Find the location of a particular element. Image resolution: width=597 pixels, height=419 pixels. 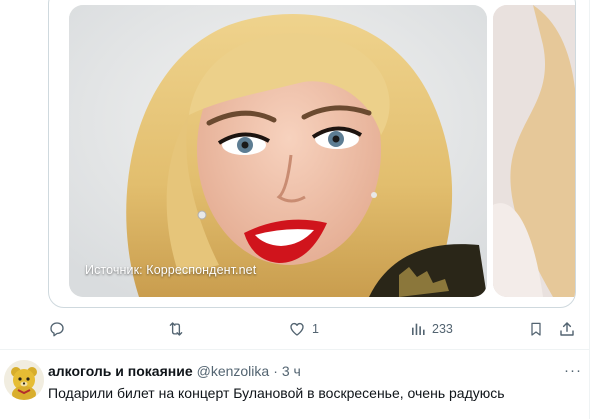

share-icon is located at coordinates (567, 329).